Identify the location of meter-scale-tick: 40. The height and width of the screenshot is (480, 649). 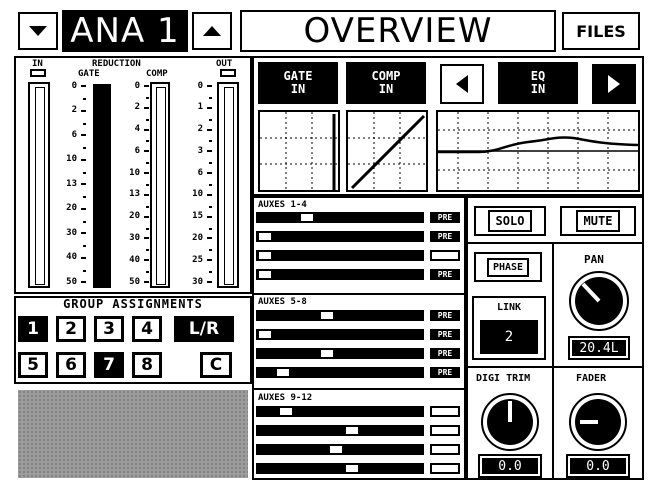
(131, 260).